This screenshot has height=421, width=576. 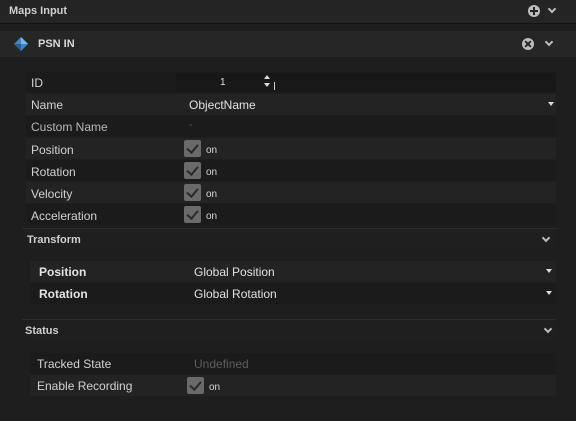 I want to click on plus-circle-icon, so click(x=534, y=11).